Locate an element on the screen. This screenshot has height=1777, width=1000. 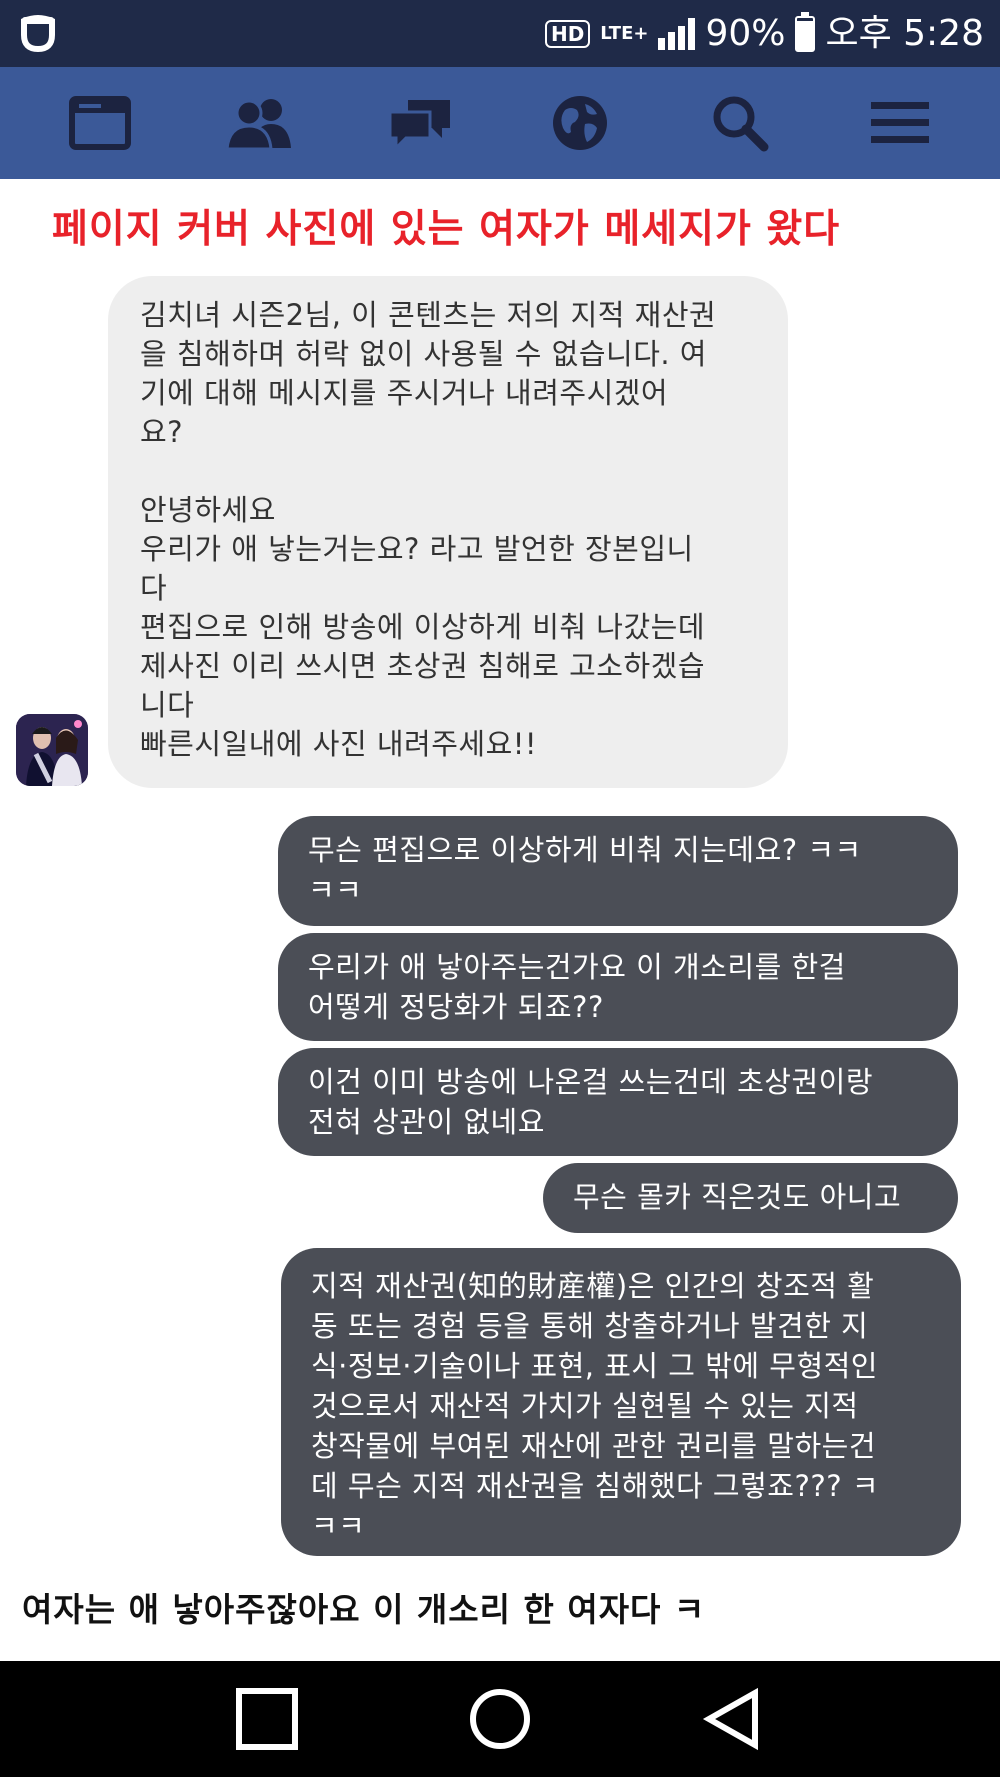
avatar-photo is located at coordinates (52, 750).